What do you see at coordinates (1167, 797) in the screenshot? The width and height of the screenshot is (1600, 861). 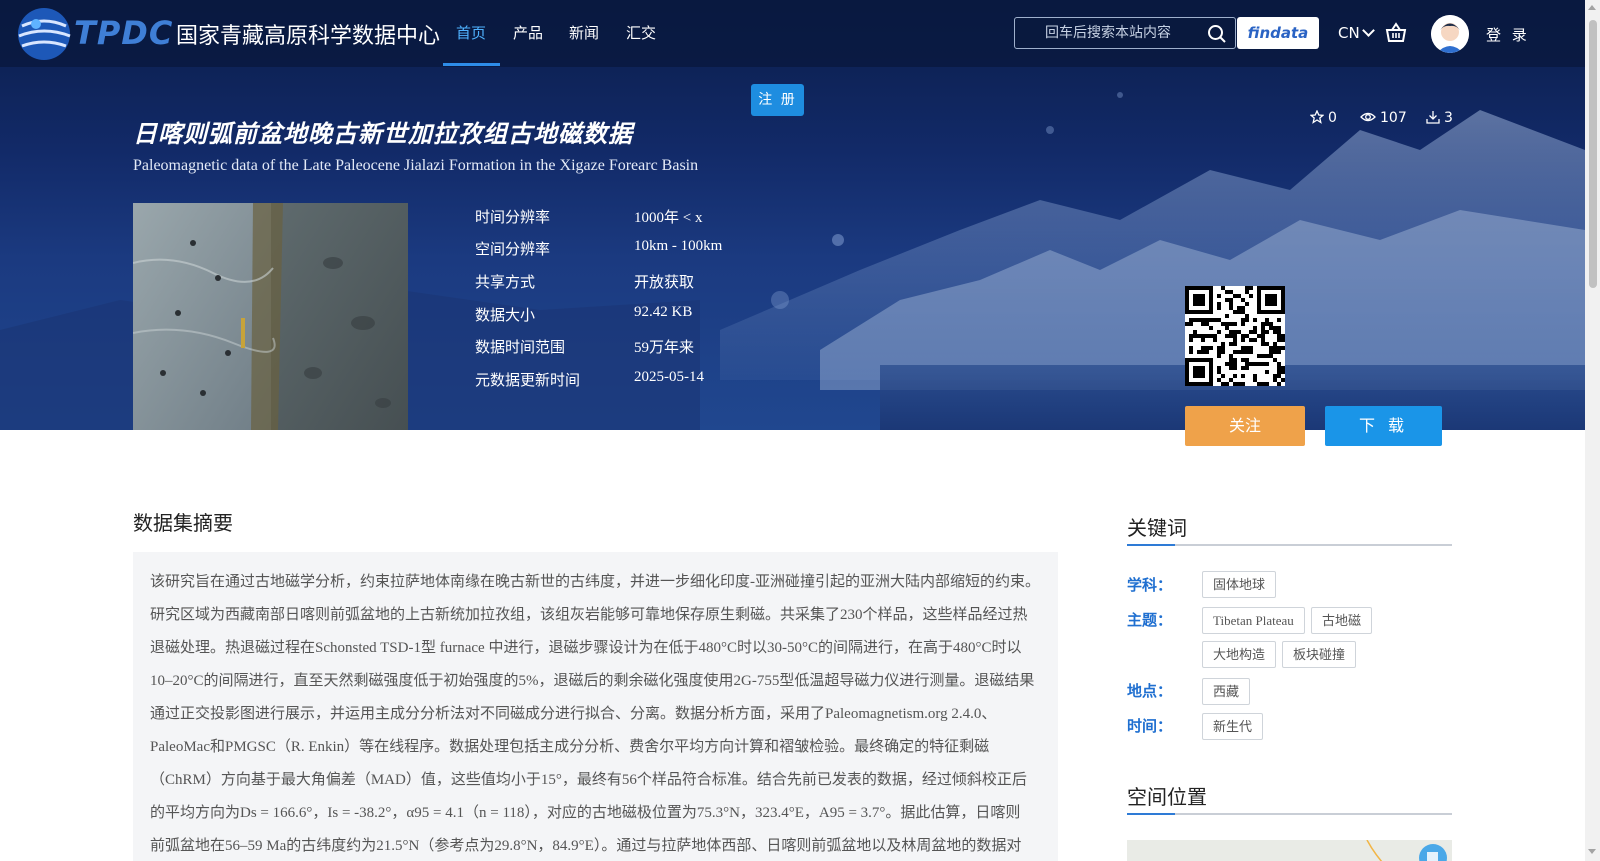 I see `location-title: 空间位置` at bounding box center [1167, 797].